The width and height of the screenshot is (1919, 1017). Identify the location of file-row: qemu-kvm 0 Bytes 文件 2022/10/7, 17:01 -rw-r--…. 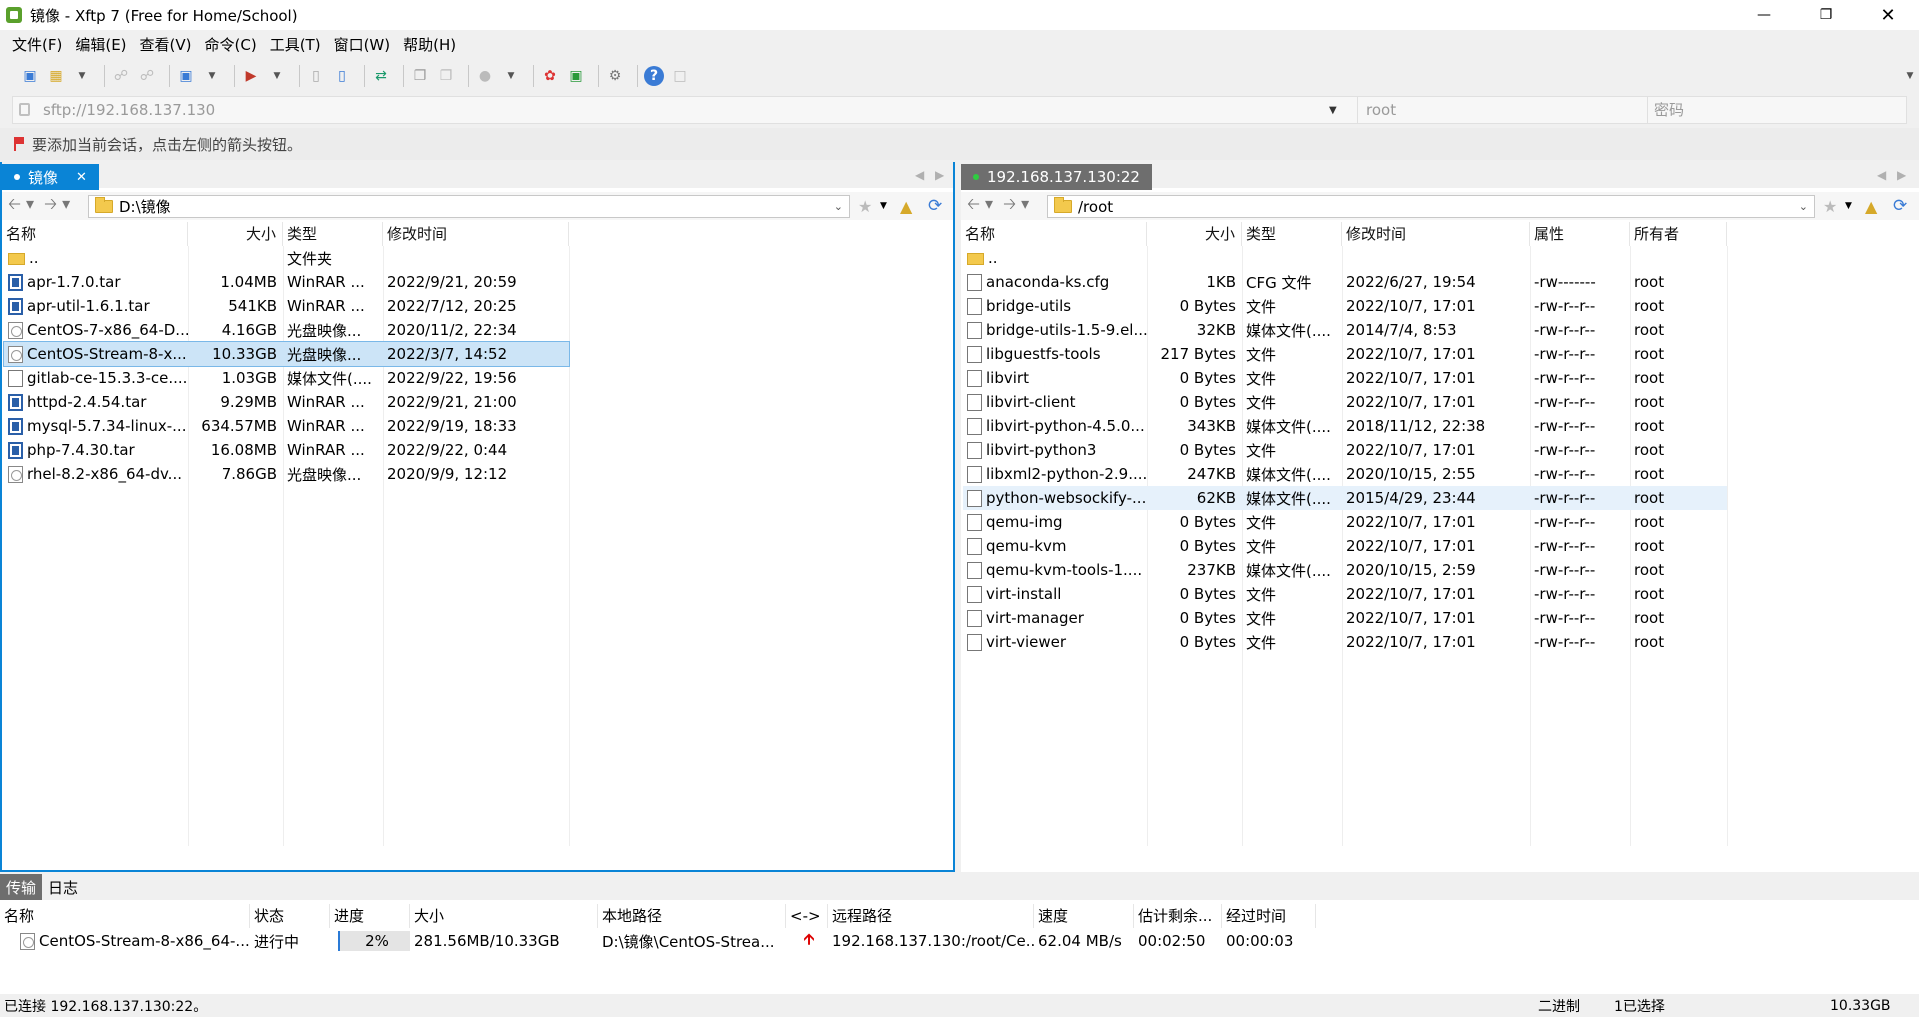
(1345, 546).